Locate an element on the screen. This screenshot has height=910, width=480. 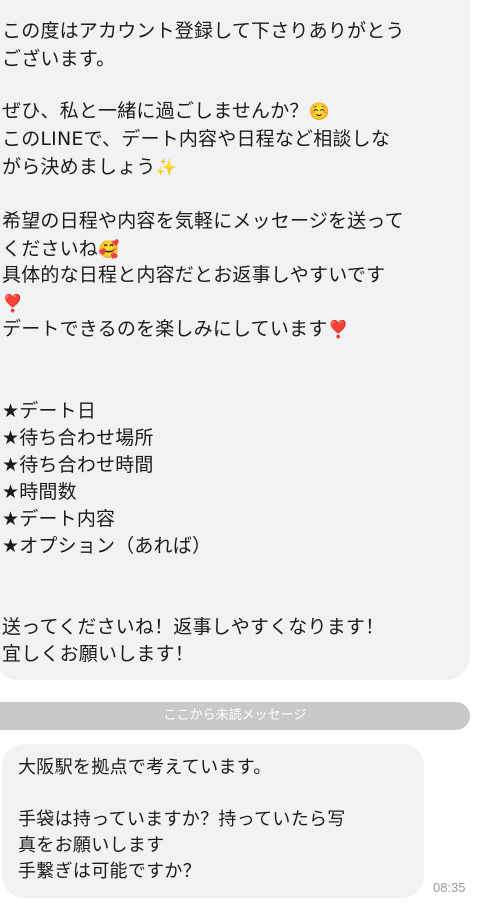
message-text-line: 宜しくお願いします！ is located at coordinates (98, 654).